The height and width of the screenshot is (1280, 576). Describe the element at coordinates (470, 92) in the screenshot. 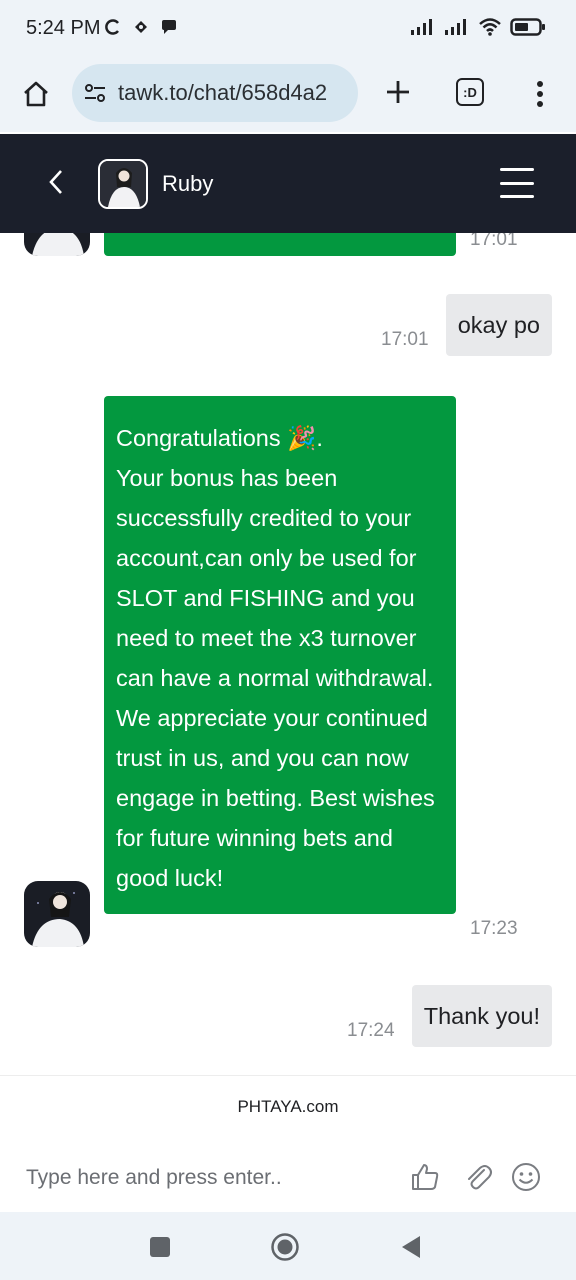

I see `tab-switcher-button: :D` at that location.